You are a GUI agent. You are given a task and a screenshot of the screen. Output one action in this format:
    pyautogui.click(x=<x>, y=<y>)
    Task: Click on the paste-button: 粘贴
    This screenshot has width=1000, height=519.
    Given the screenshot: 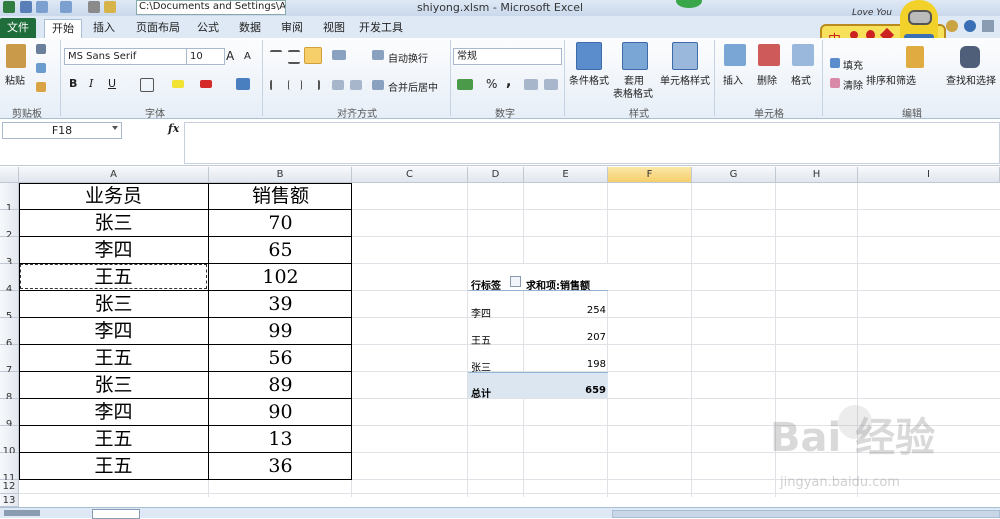 What is the action you would take?
    pyautogui.click(x=15, y=79)
    